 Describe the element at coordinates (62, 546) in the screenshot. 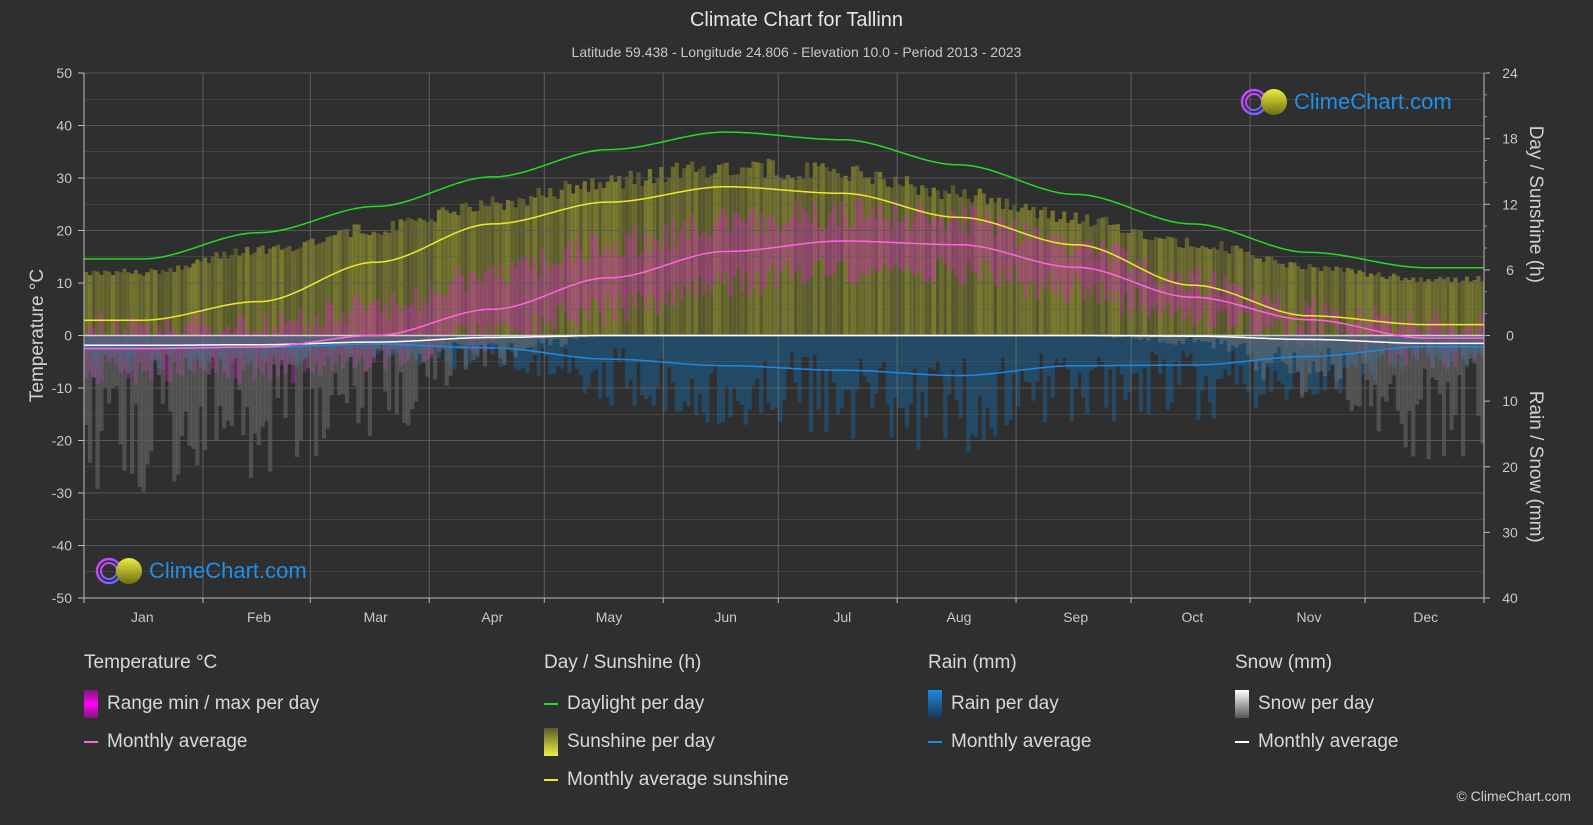

I see `left-tick-label: -40` at that location.